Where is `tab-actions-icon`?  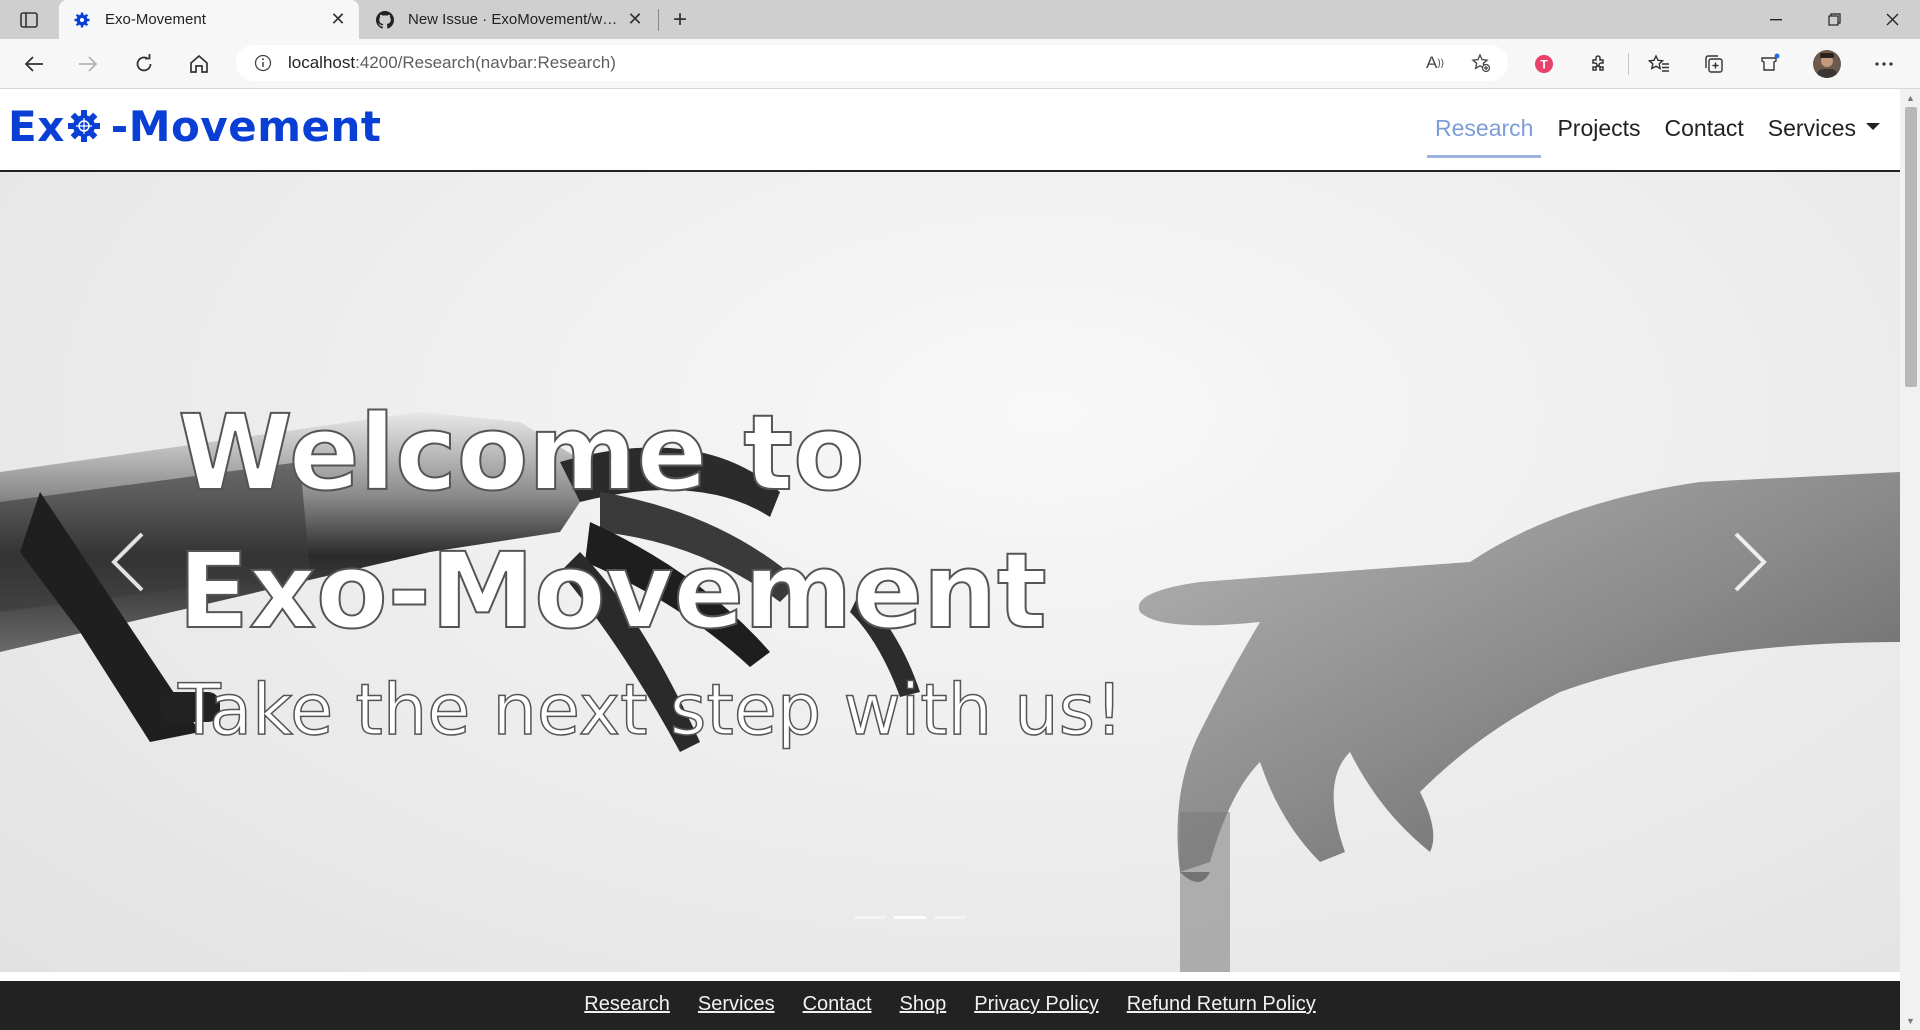
tab-actions-icon is located at coordinates (29, 20).